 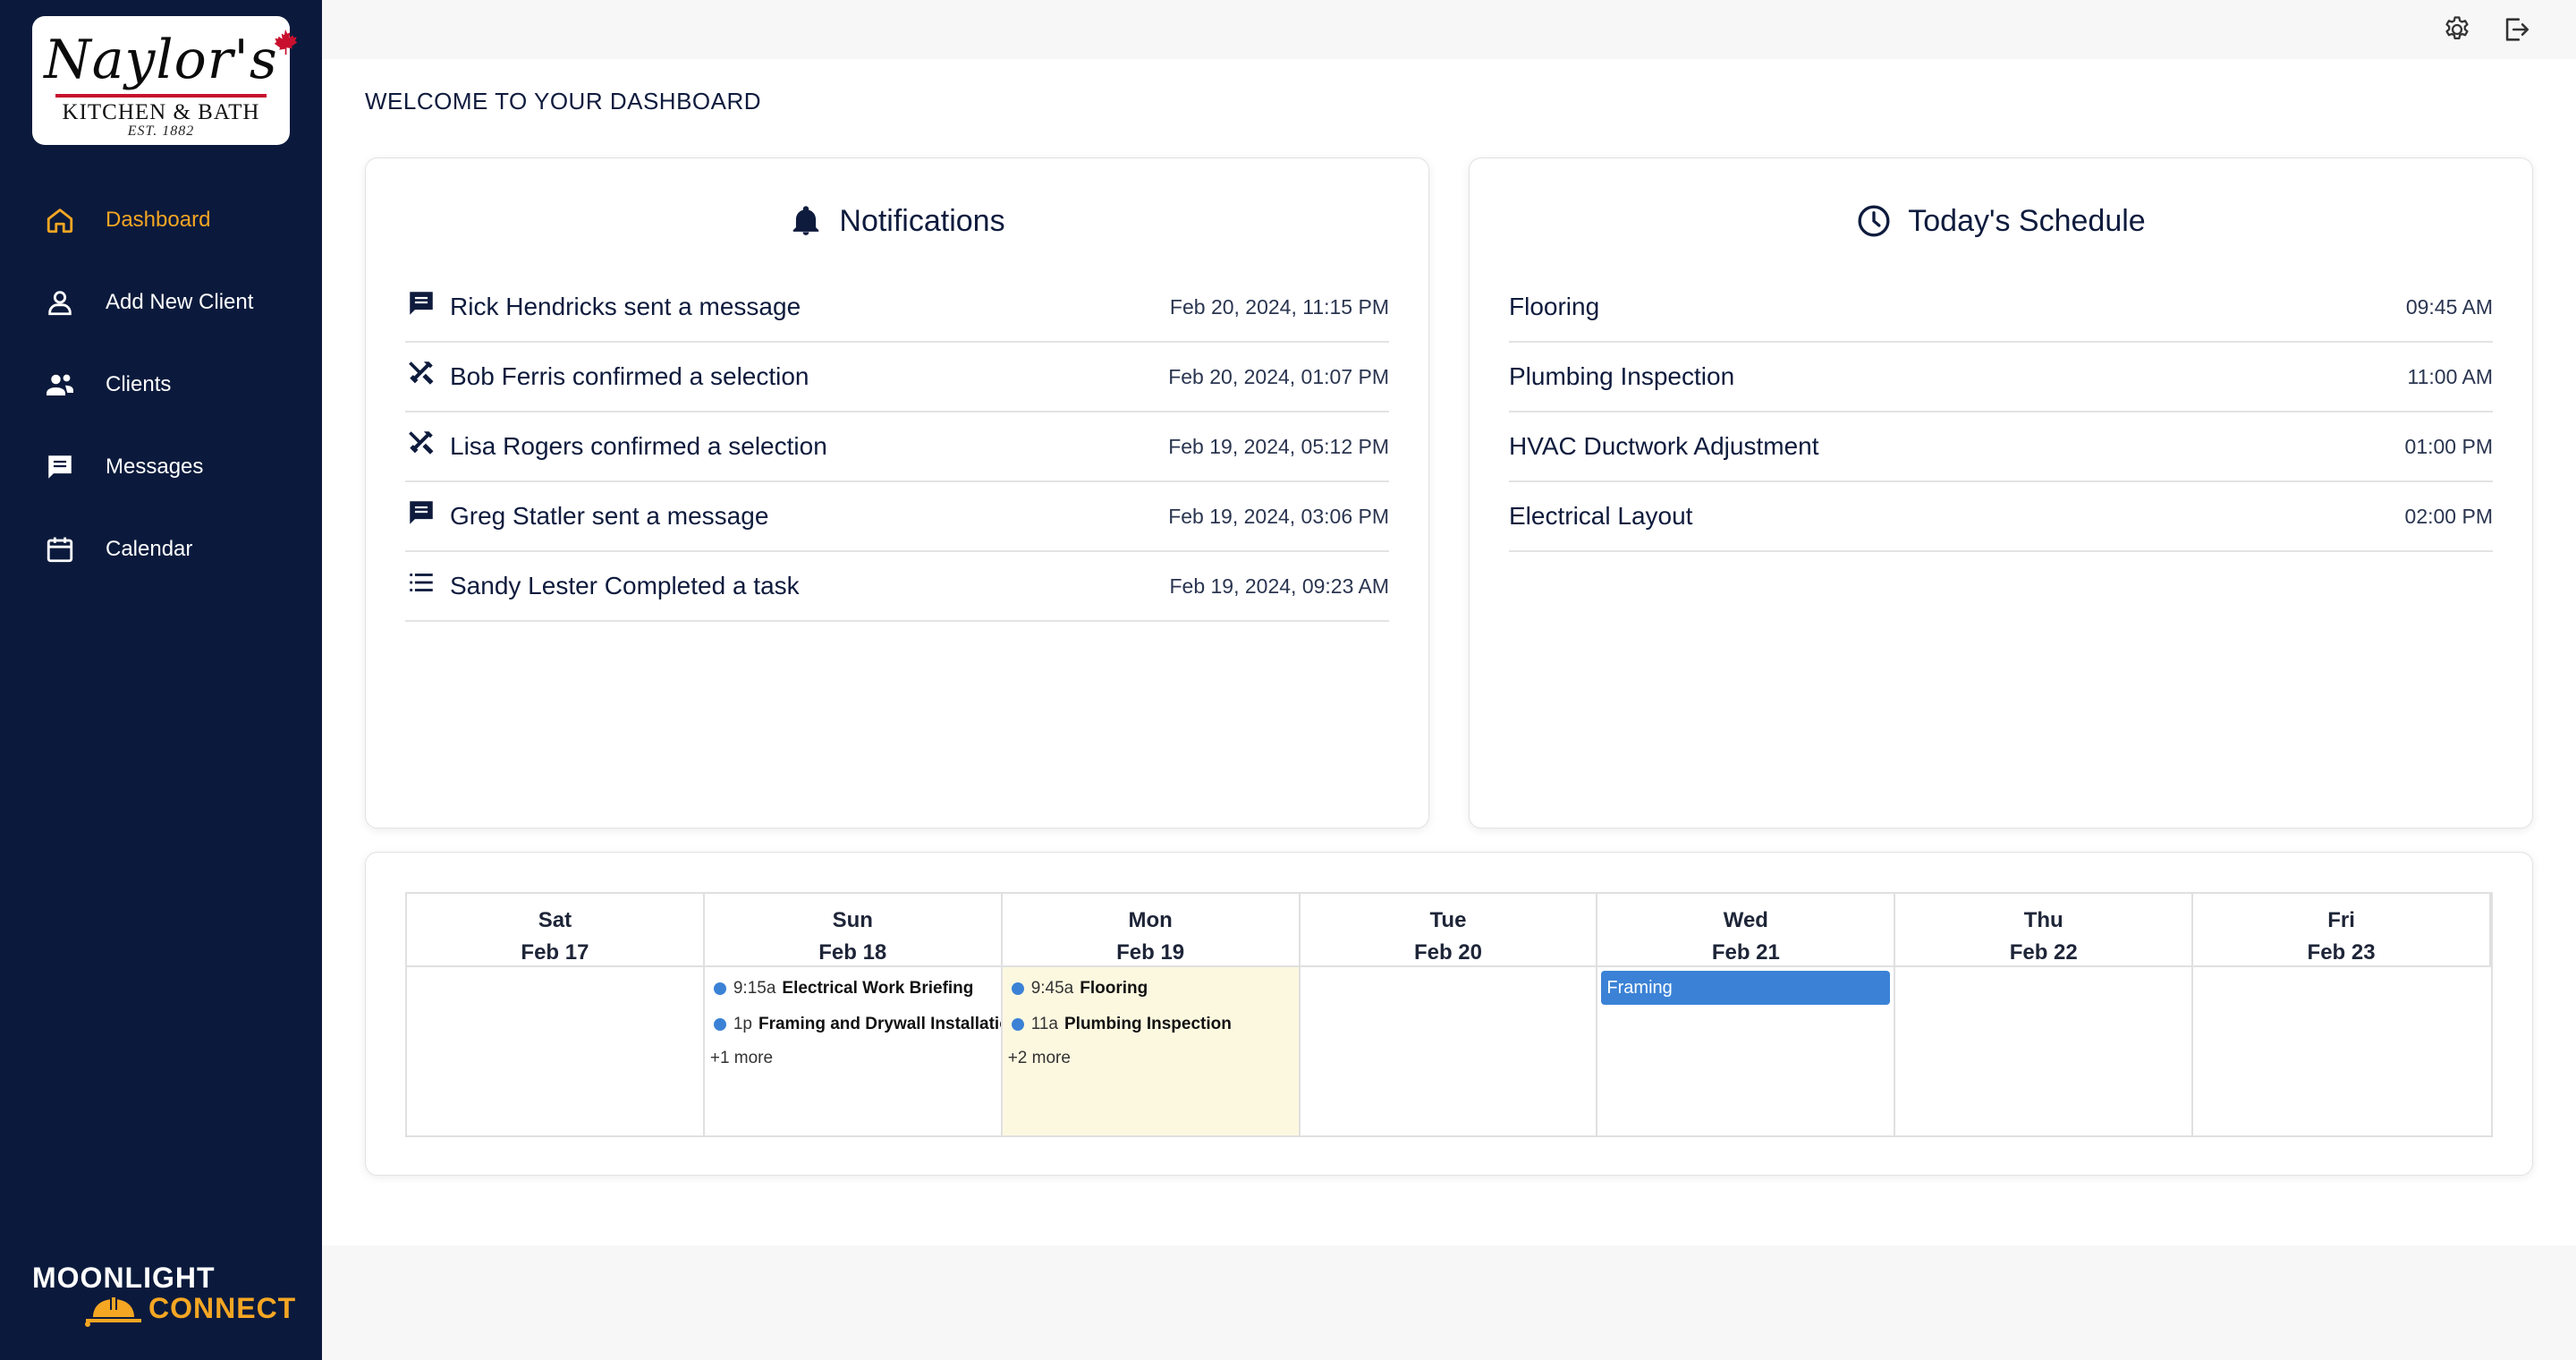 I want to click on day-date: Feb 20, so click(x=1447, y=952).